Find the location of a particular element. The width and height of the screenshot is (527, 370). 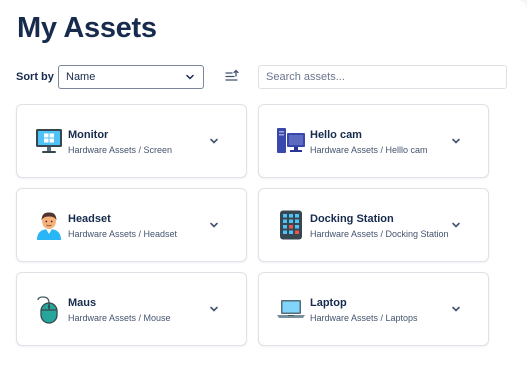

docking-station-icon is located at coordinates (291, 225).